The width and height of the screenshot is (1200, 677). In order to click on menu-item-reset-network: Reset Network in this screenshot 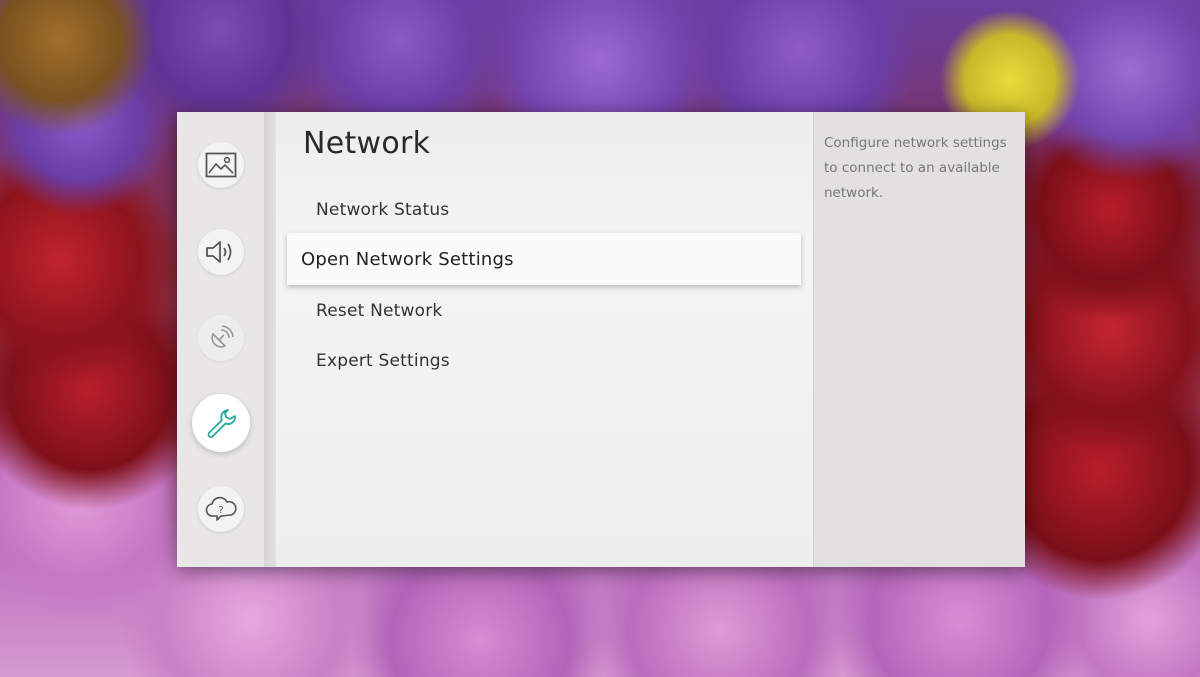, I will do `click(379, 311)`.